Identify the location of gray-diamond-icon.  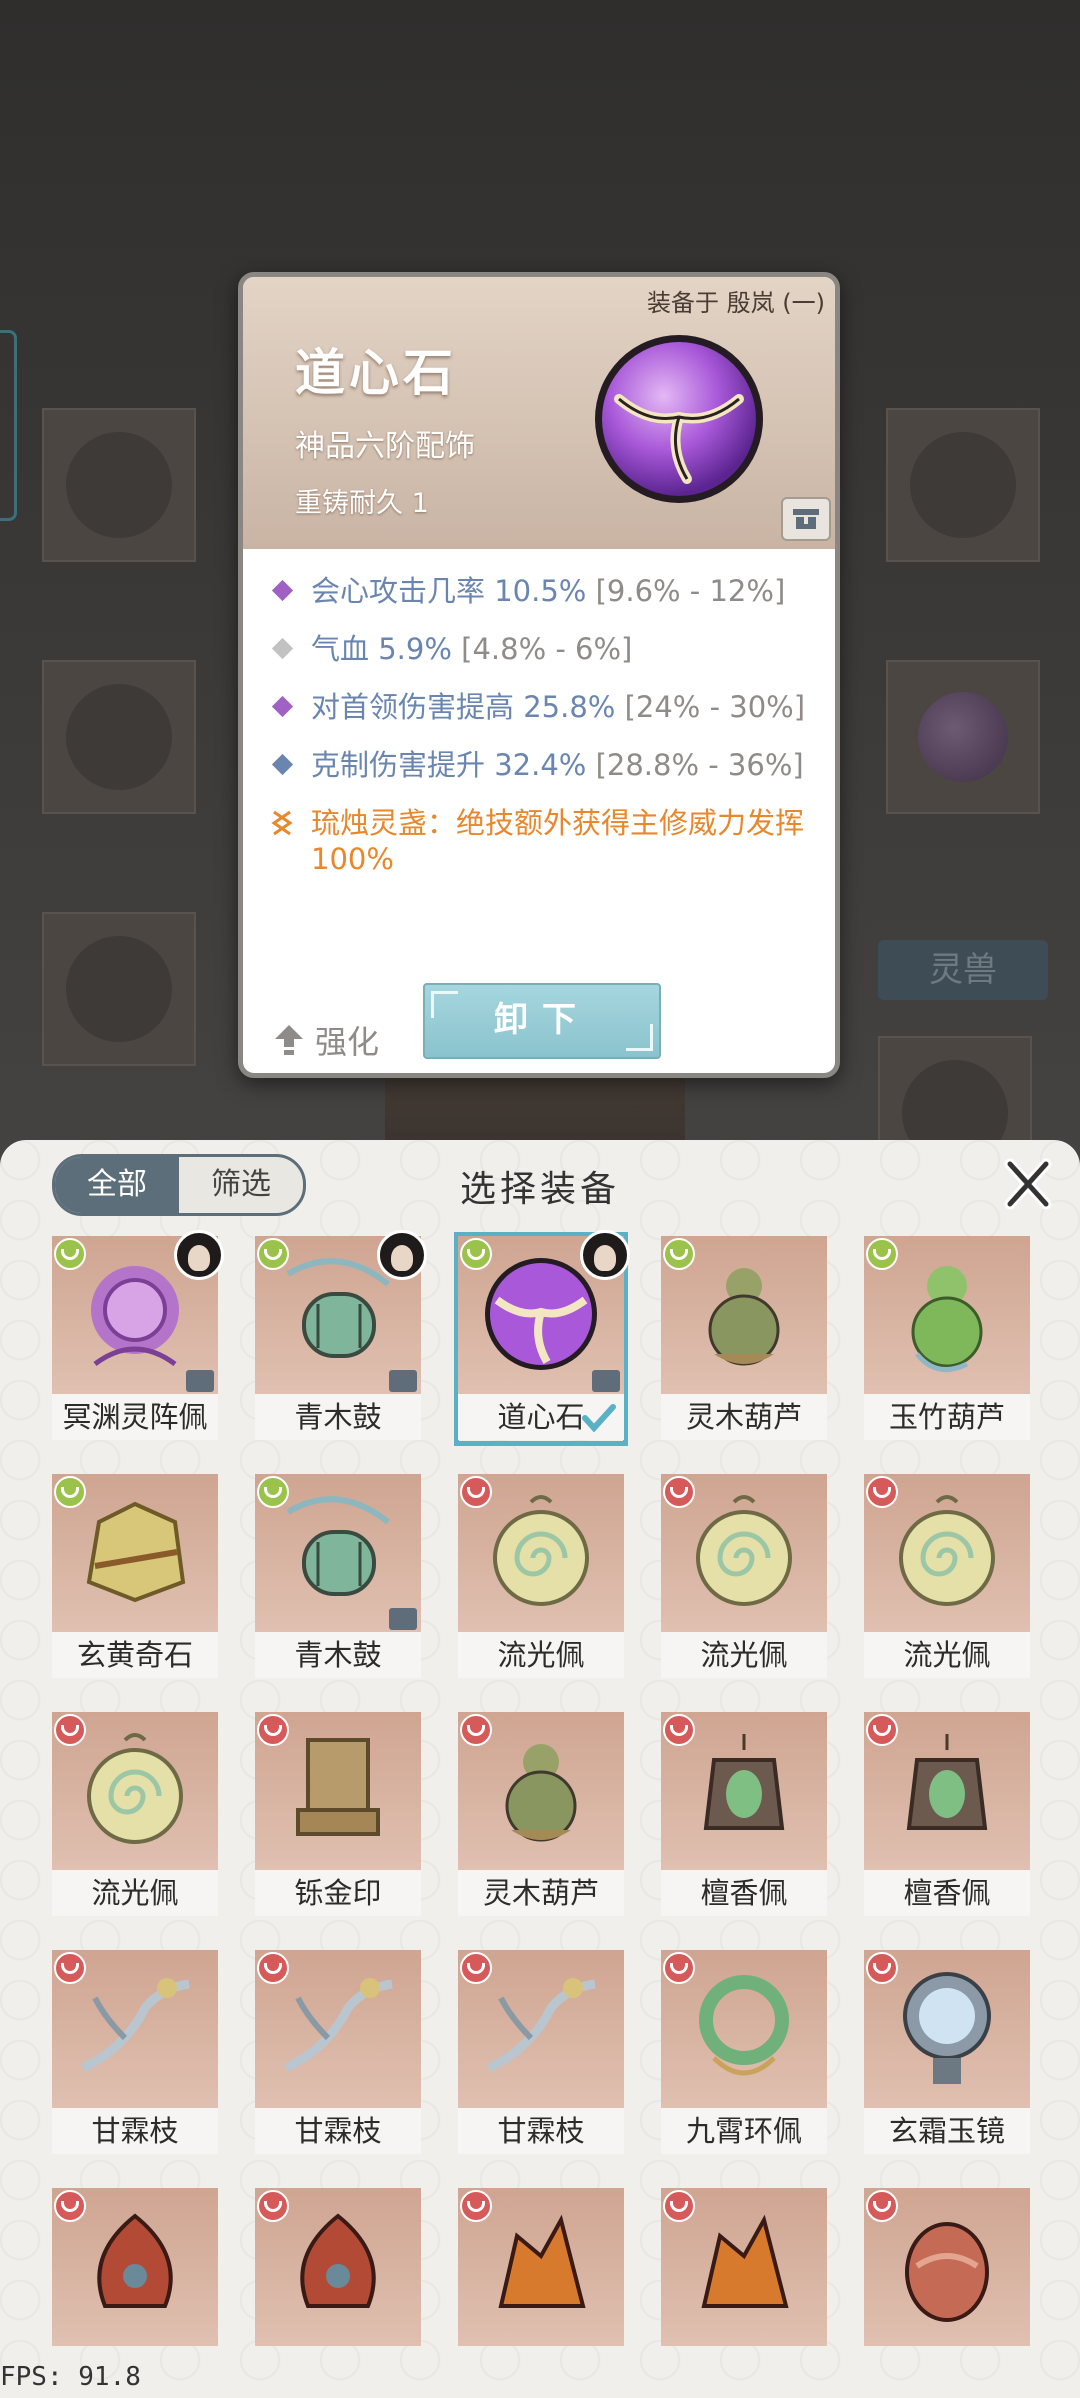
(282, 648).